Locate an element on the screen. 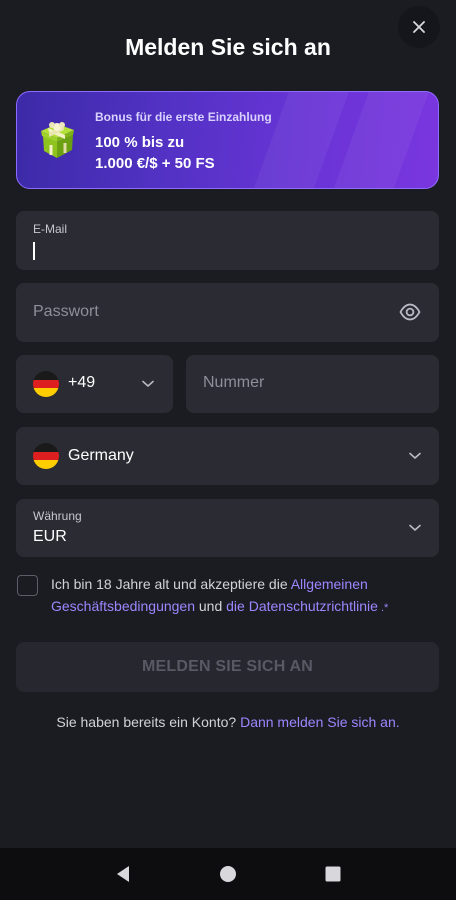 This screenshot has width=456, height=900. android-nav-bar is located at coordinates (228, 874).